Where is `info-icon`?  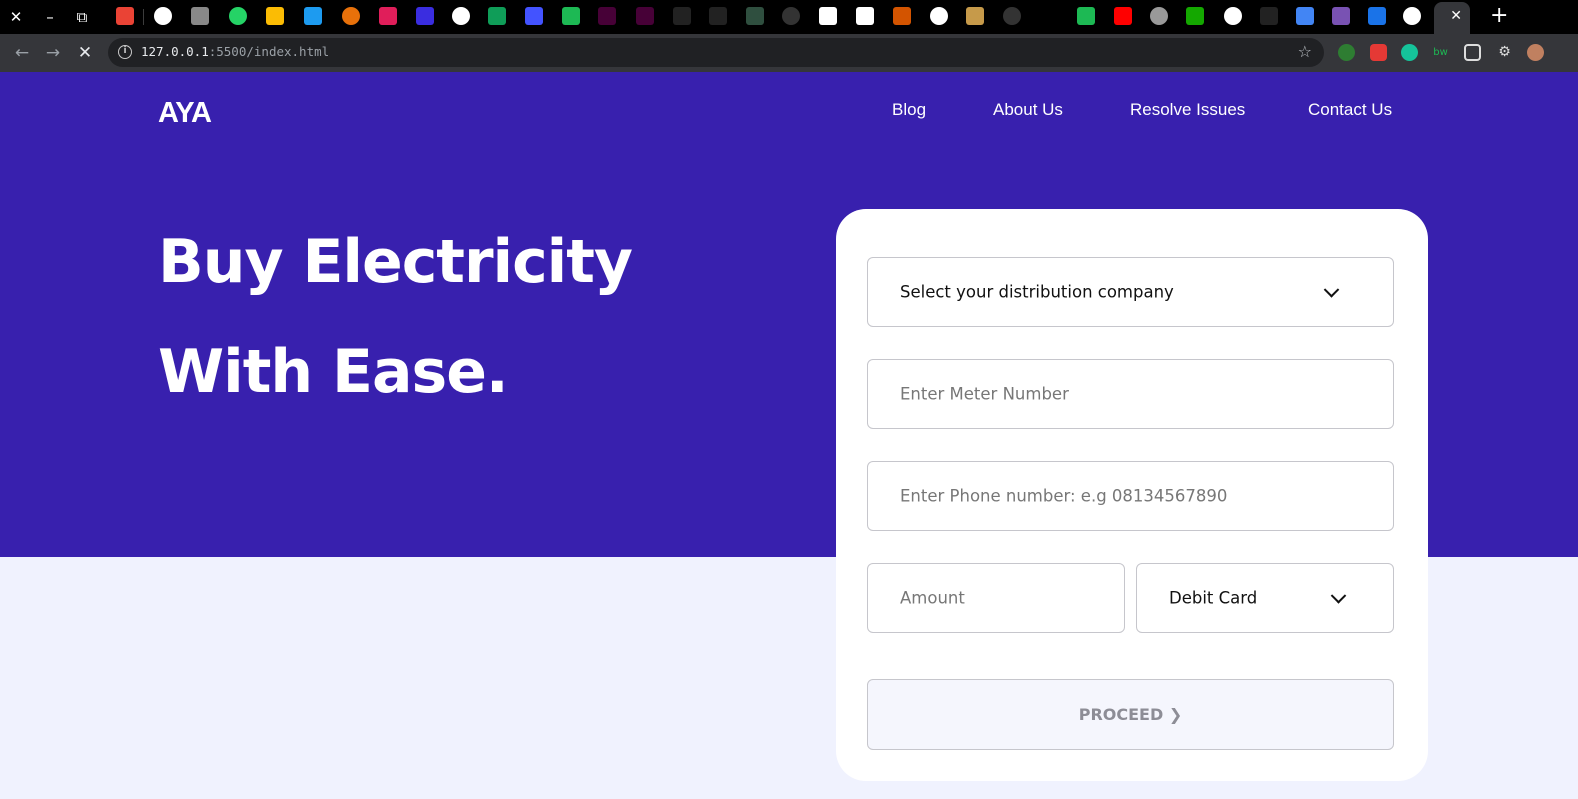 info-icon is located at coordinates (425, 16).